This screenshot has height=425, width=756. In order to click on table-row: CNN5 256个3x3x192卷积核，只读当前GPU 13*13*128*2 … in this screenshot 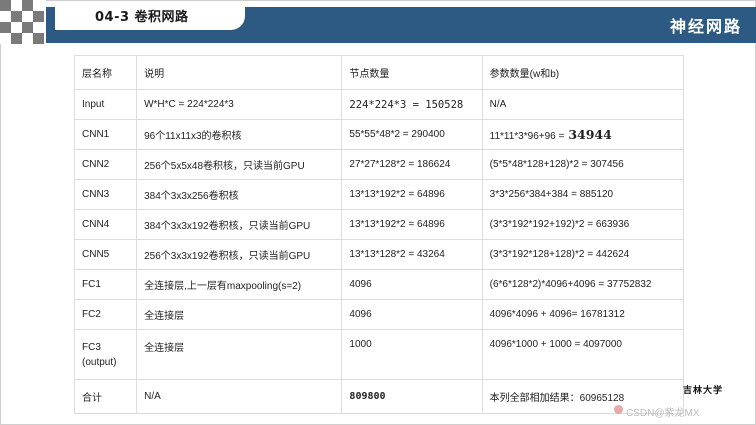, I will do `click(379, 254)`.